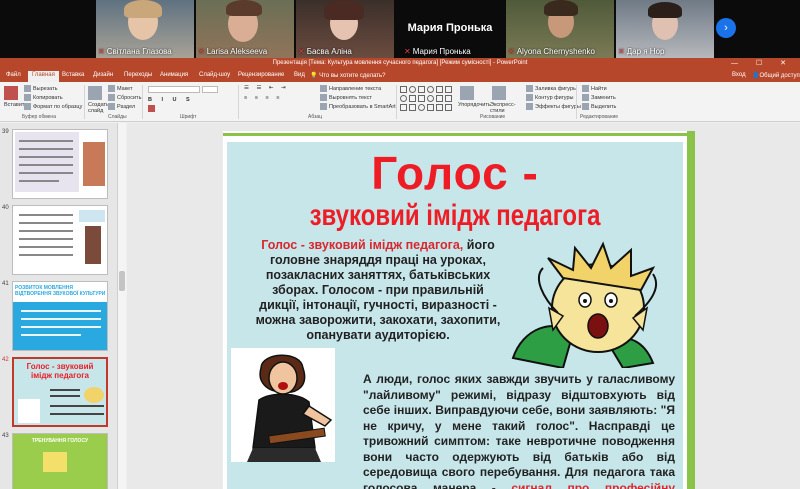  I want to click on scrollbar-thumb, so click(122, 281).